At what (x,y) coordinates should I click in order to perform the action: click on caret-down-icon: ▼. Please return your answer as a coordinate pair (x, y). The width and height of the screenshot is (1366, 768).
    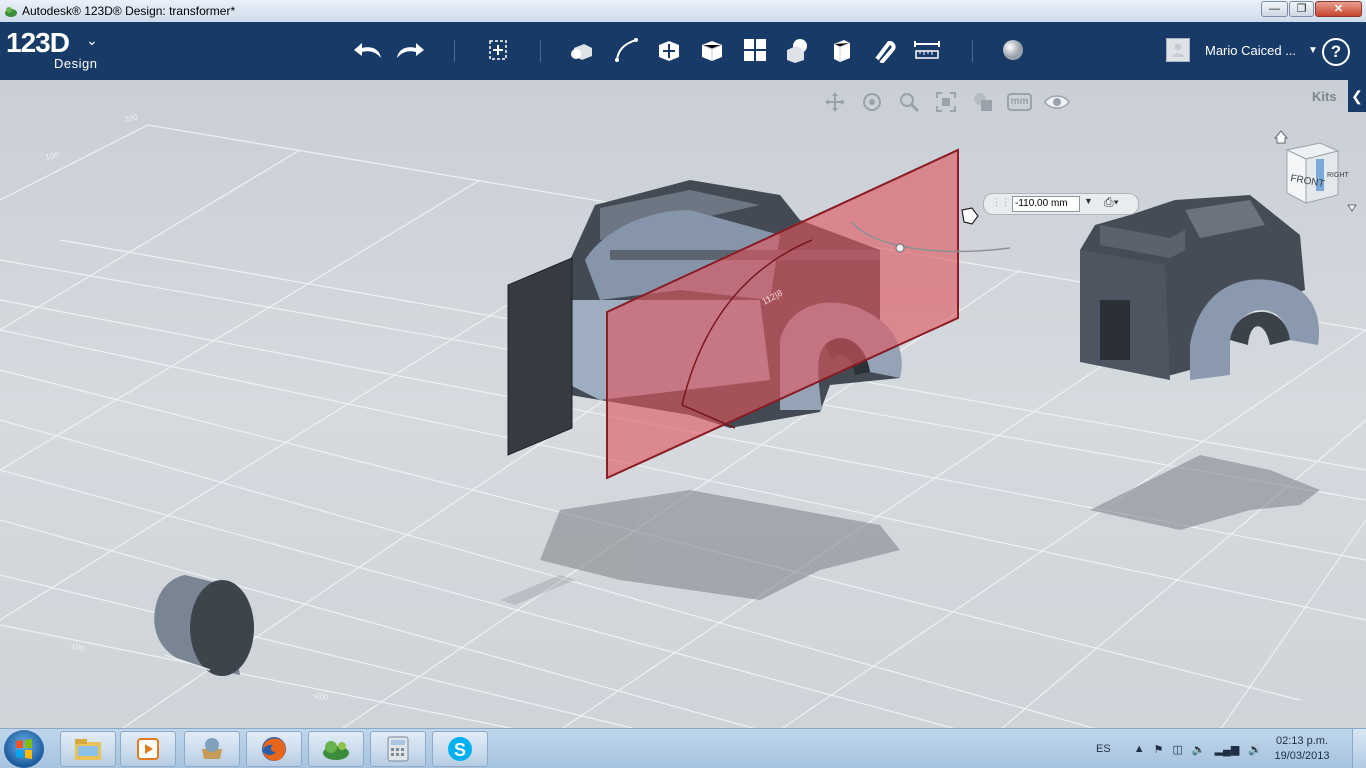
    Looking at the image, I should click on (1313, 50).